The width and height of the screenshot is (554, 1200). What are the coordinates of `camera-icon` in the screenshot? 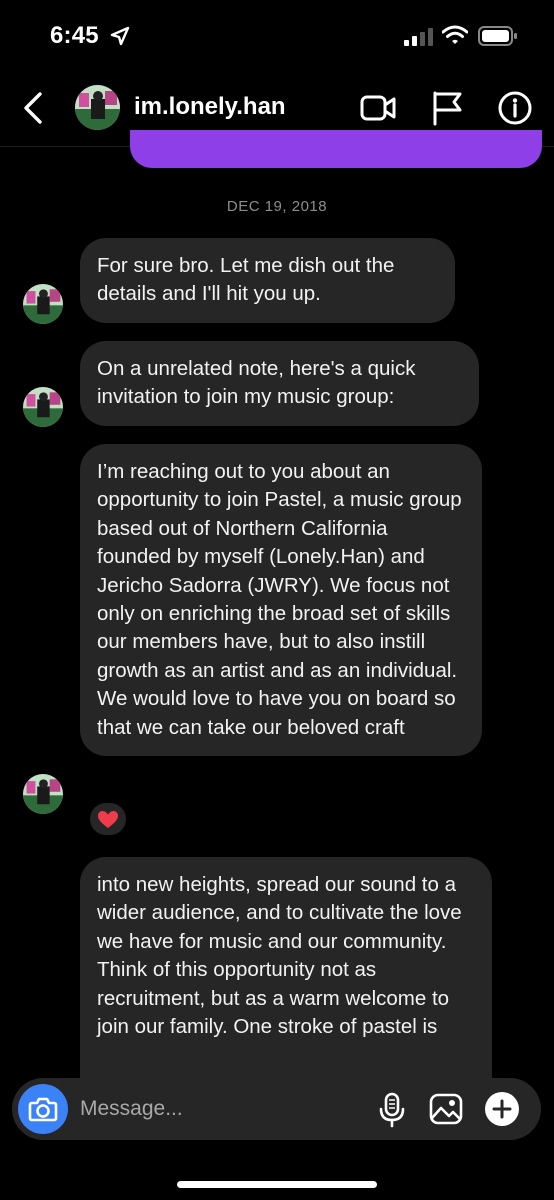 It's located at (43, 1109).